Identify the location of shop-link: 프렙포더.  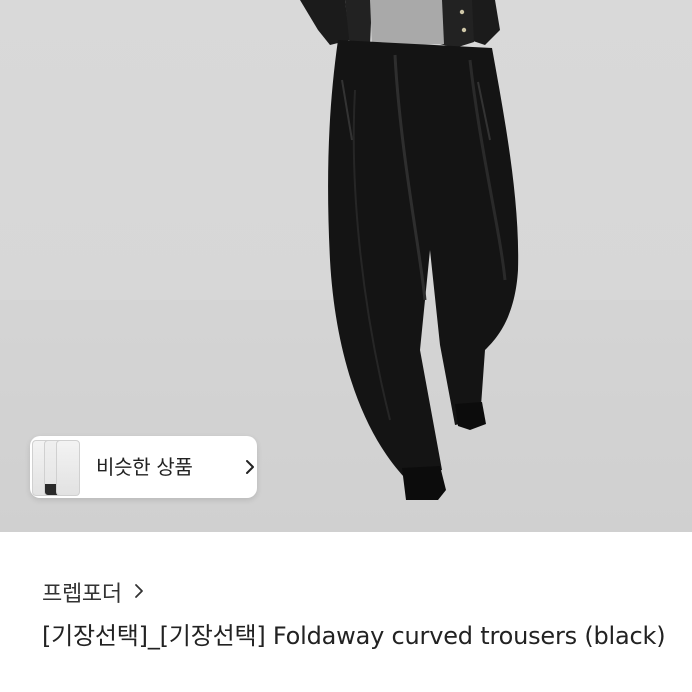
(93, 592).